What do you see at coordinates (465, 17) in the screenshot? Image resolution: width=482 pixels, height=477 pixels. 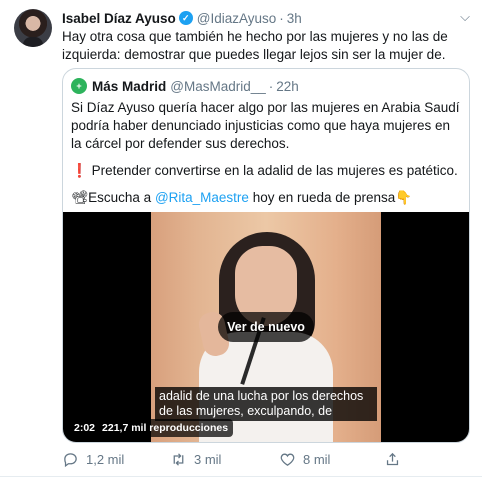 I see `chevron-down-icon: ⌵` at bounding box center [465, 17].